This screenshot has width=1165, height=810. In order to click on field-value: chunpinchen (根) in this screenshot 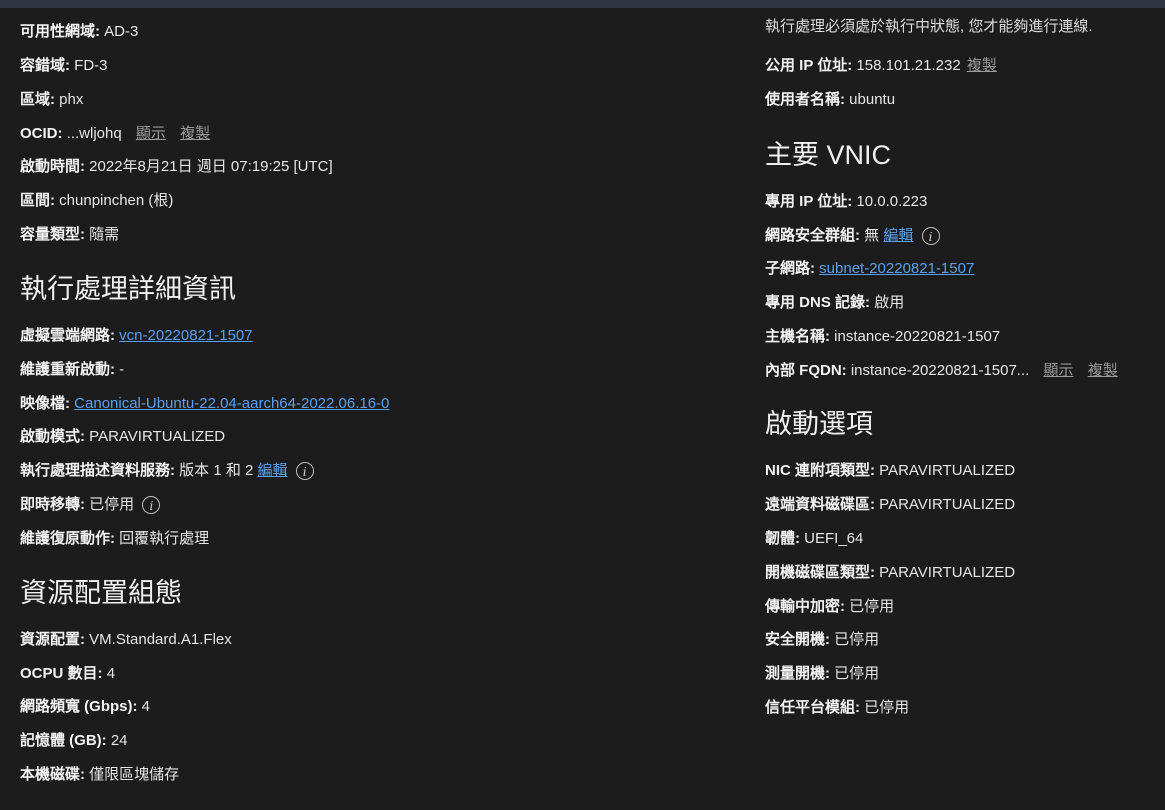, I will do `click(116, 200)`.